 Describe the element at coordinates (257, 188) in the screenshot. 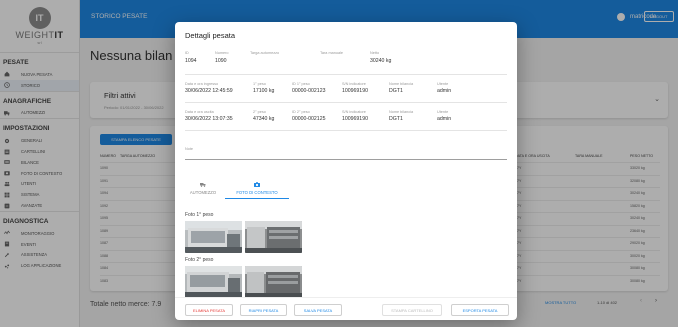

I see `tab-context-photos: FOTO DI CONTESTO` at that location.